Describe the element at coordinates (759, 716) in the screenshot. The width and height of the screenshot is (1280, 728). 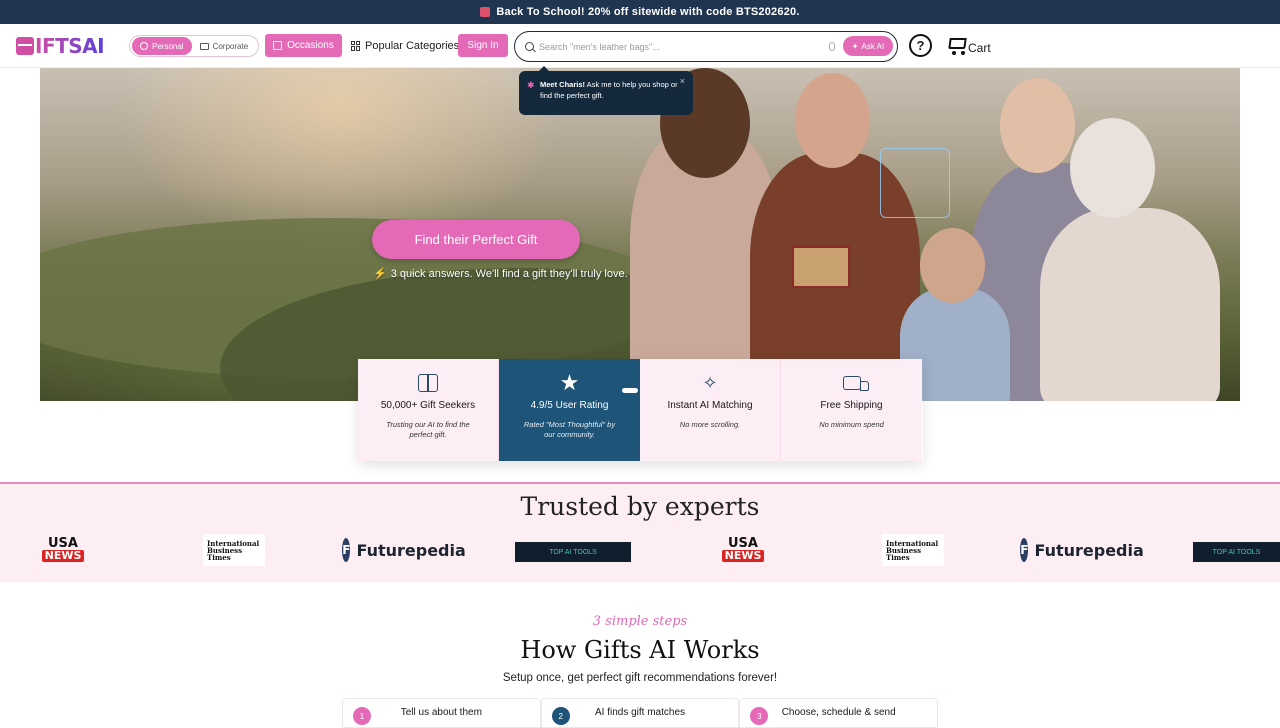
I see `step-number: 3` at that location.